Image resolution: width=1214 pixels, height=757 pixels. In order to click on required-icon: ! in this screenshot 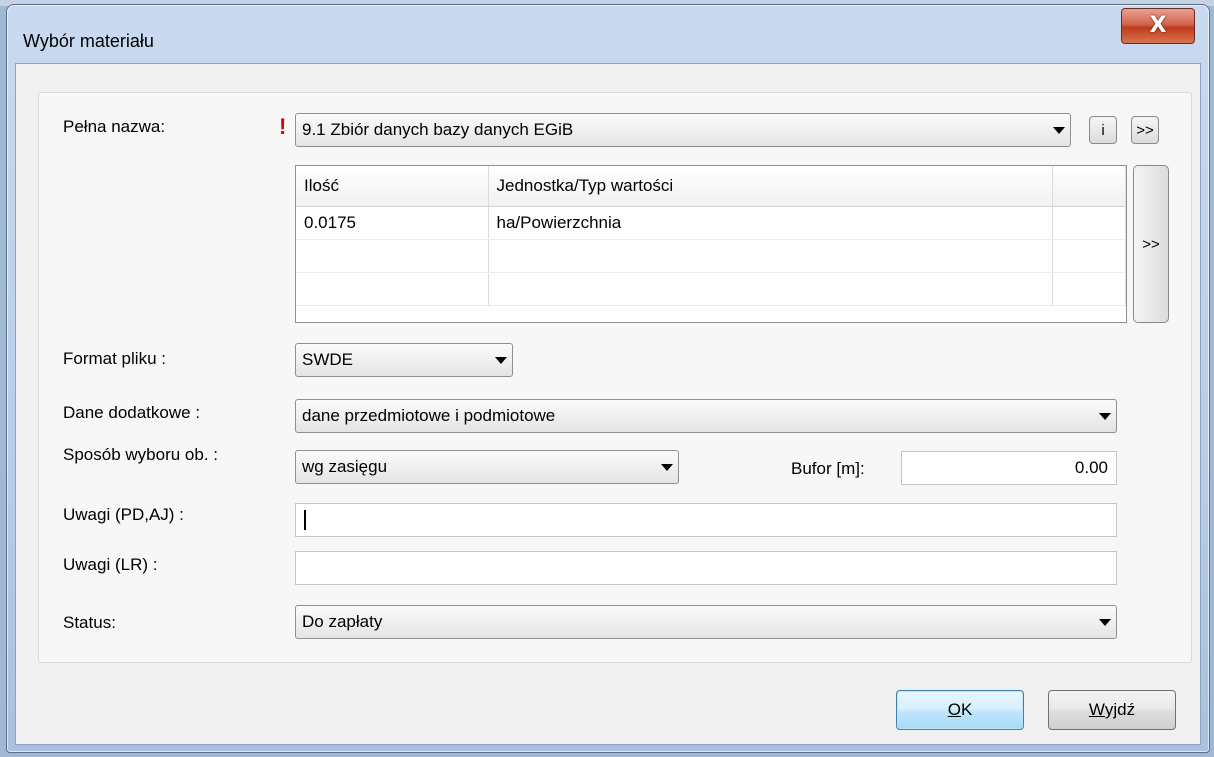, I will do `click(283, 126)`.